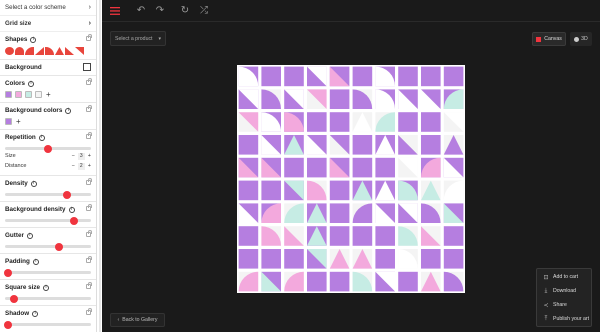 This screenshot has height=332, width=600. Describe the element at coordinates (564, 305) in the screenshot. I see `share-button: ≺ Share` at that location.